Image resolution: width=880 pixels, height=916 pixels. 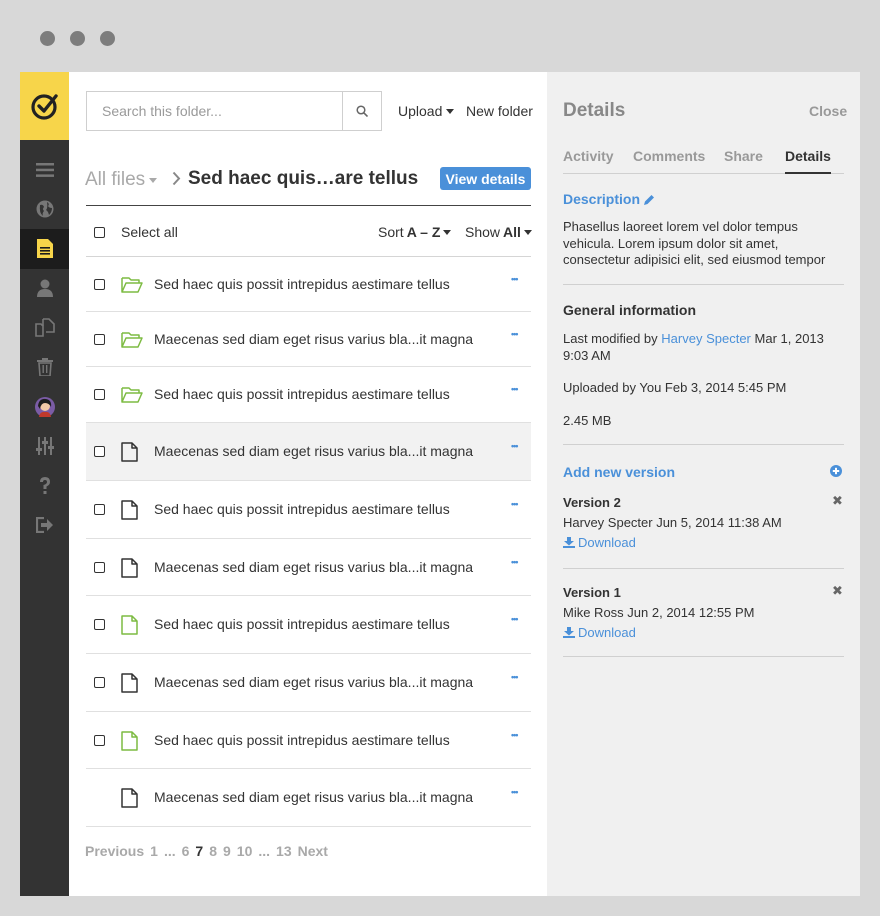 I want to click on pagination-page: 6, so click(x=186, y=851).